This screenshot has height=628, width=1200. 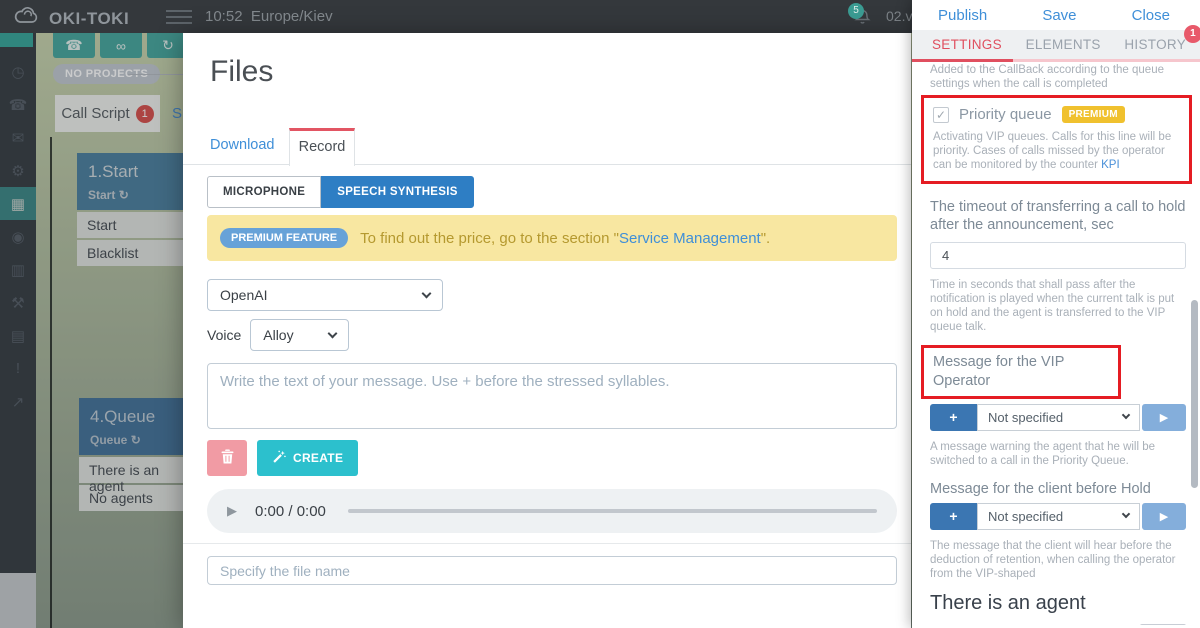 I want to click on player-time: 0:00 / 0:00, so click(x=290, y=511).